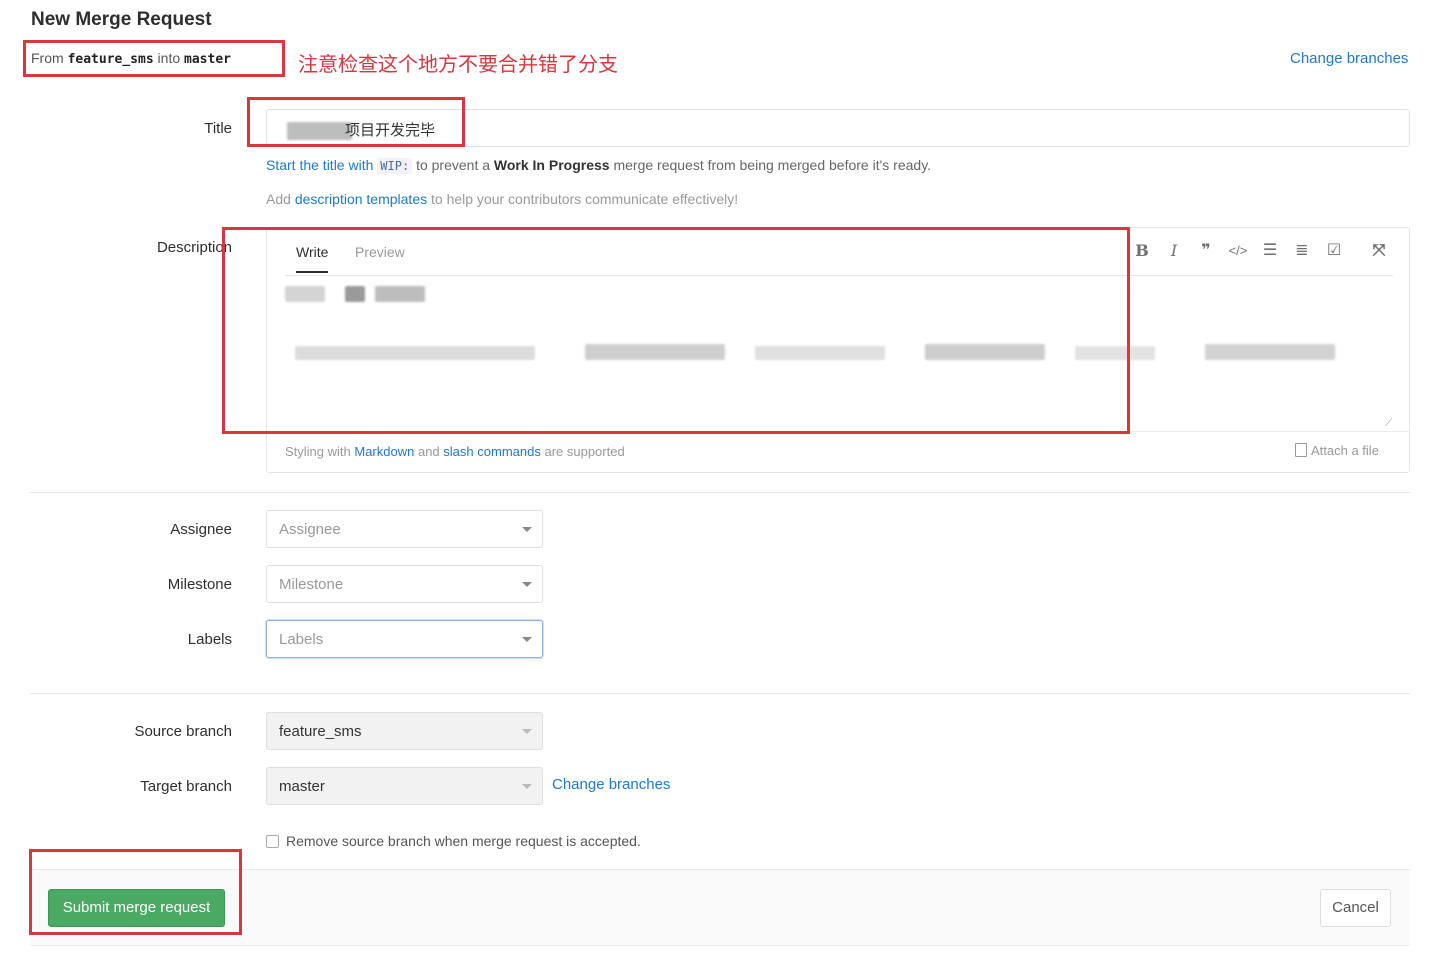 The width and height of the screenshot is (1454, 964). I want to click on italic-icon: I, so click(1174, 251).